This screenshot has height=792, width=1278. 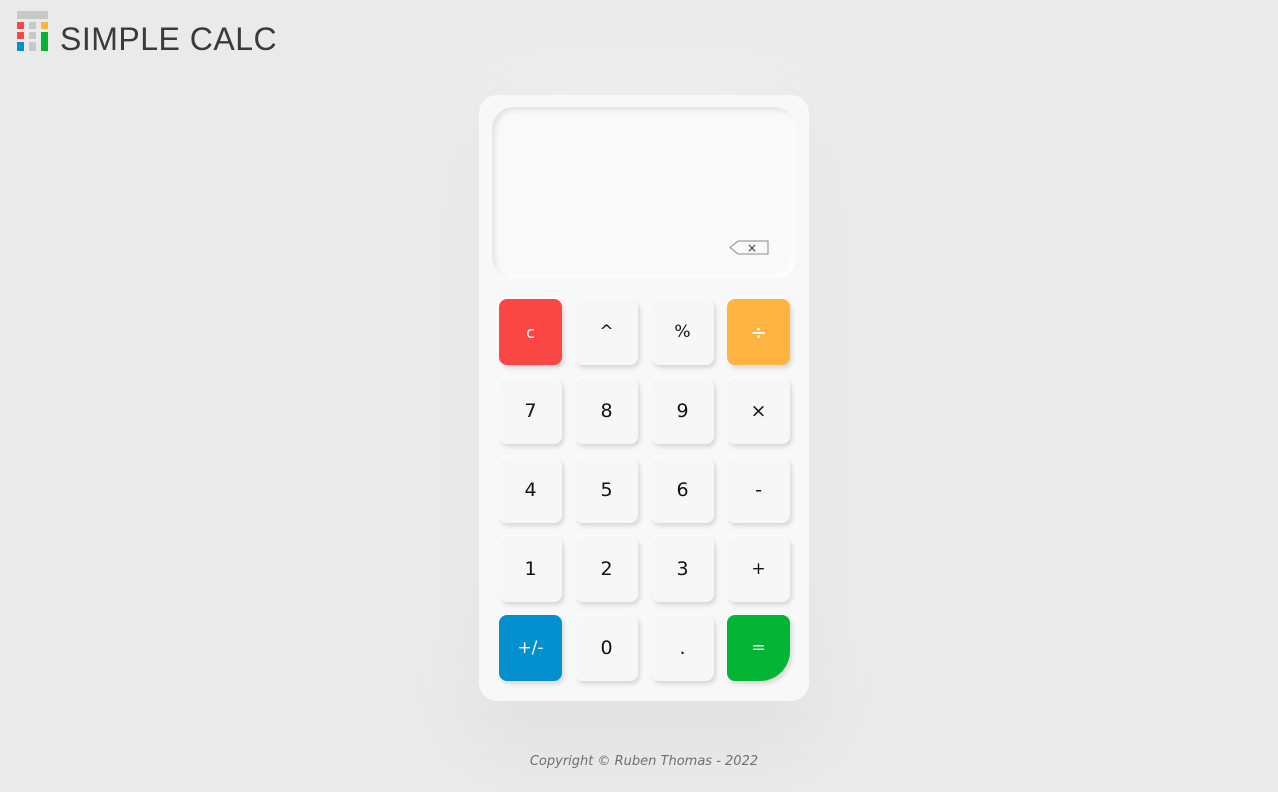 What do you see at coordinates (530, 490) in the screenshot?
I see `digit-4-button: 4` at bounding box center [530, 490].